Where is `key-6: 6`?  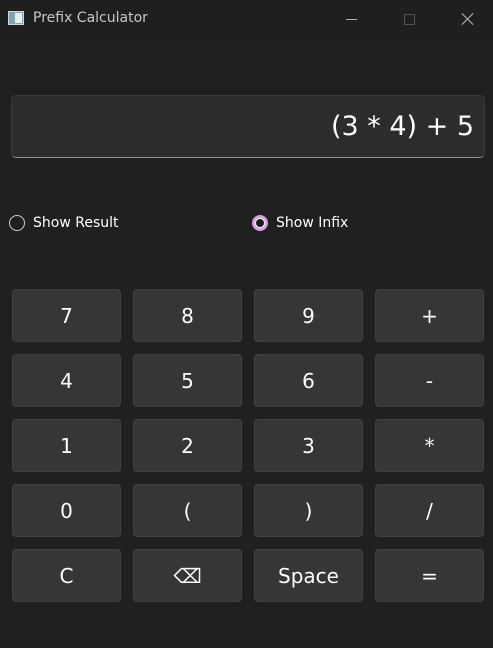 key-6: 6 is located at coordinates (308, 380).